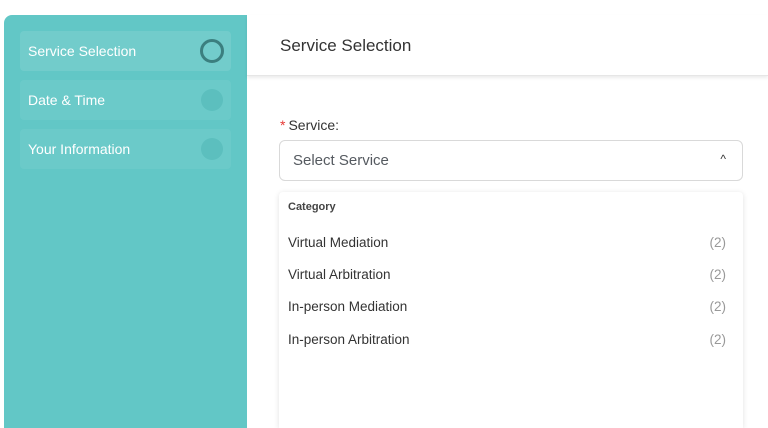  What do you see at coordinates (67, 100) in the screenshot?
I see `step-label: Date & Time` at bounding box center [67, 100].